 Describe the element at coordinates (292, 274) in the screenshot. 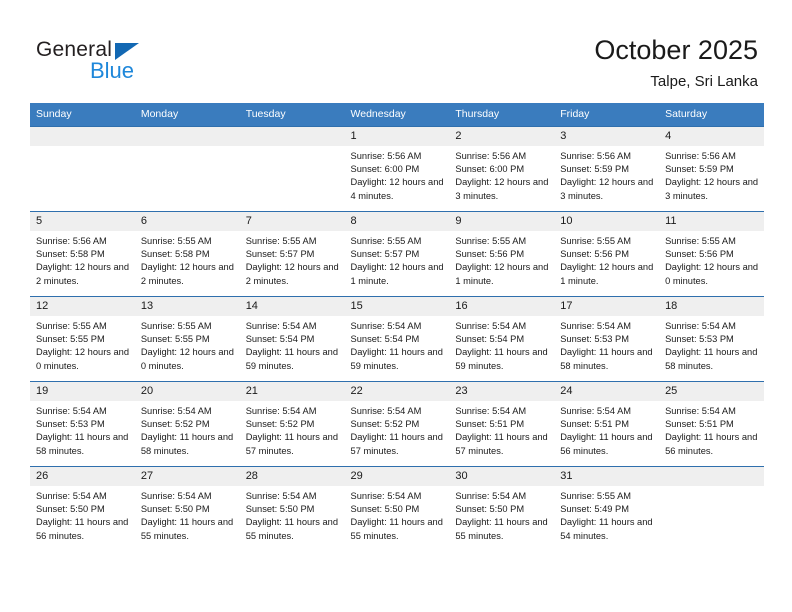

I see `daylight-text: Daylight: 12 hours and 2 minutes.` at that location.